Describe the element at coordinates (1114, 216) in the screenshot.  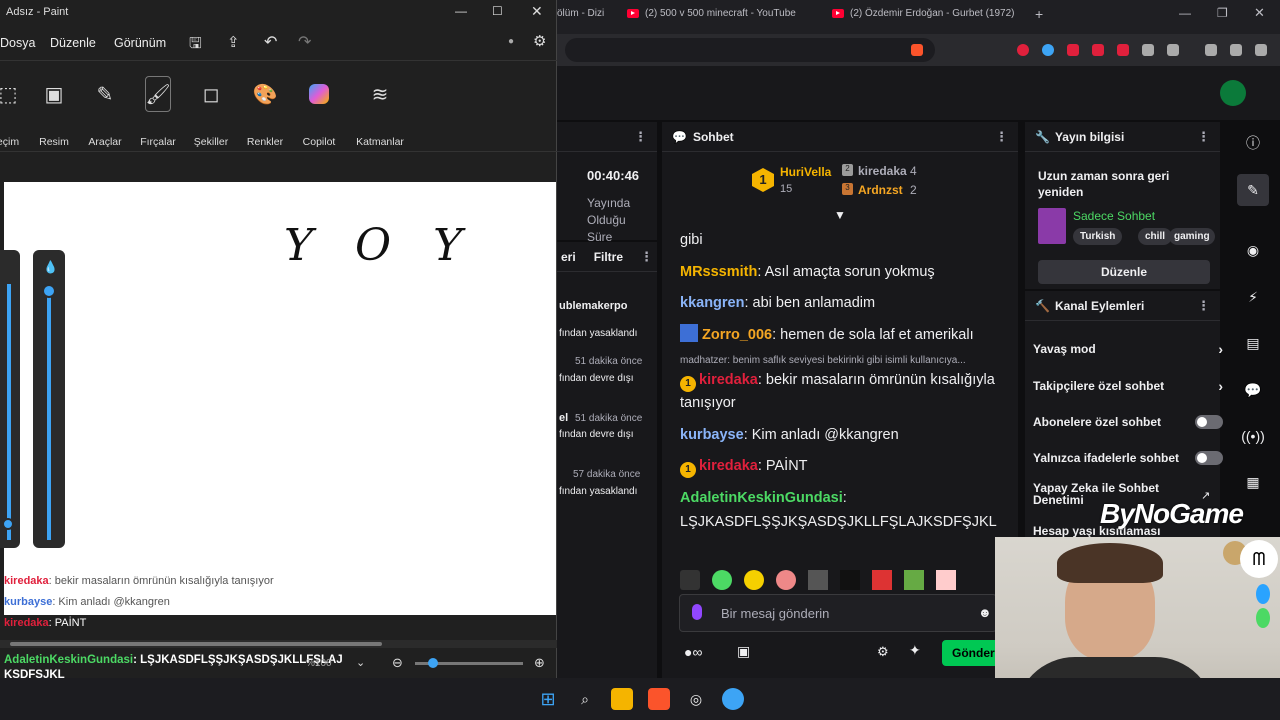
I see `category-link: Sadece Sohbet` at that location.